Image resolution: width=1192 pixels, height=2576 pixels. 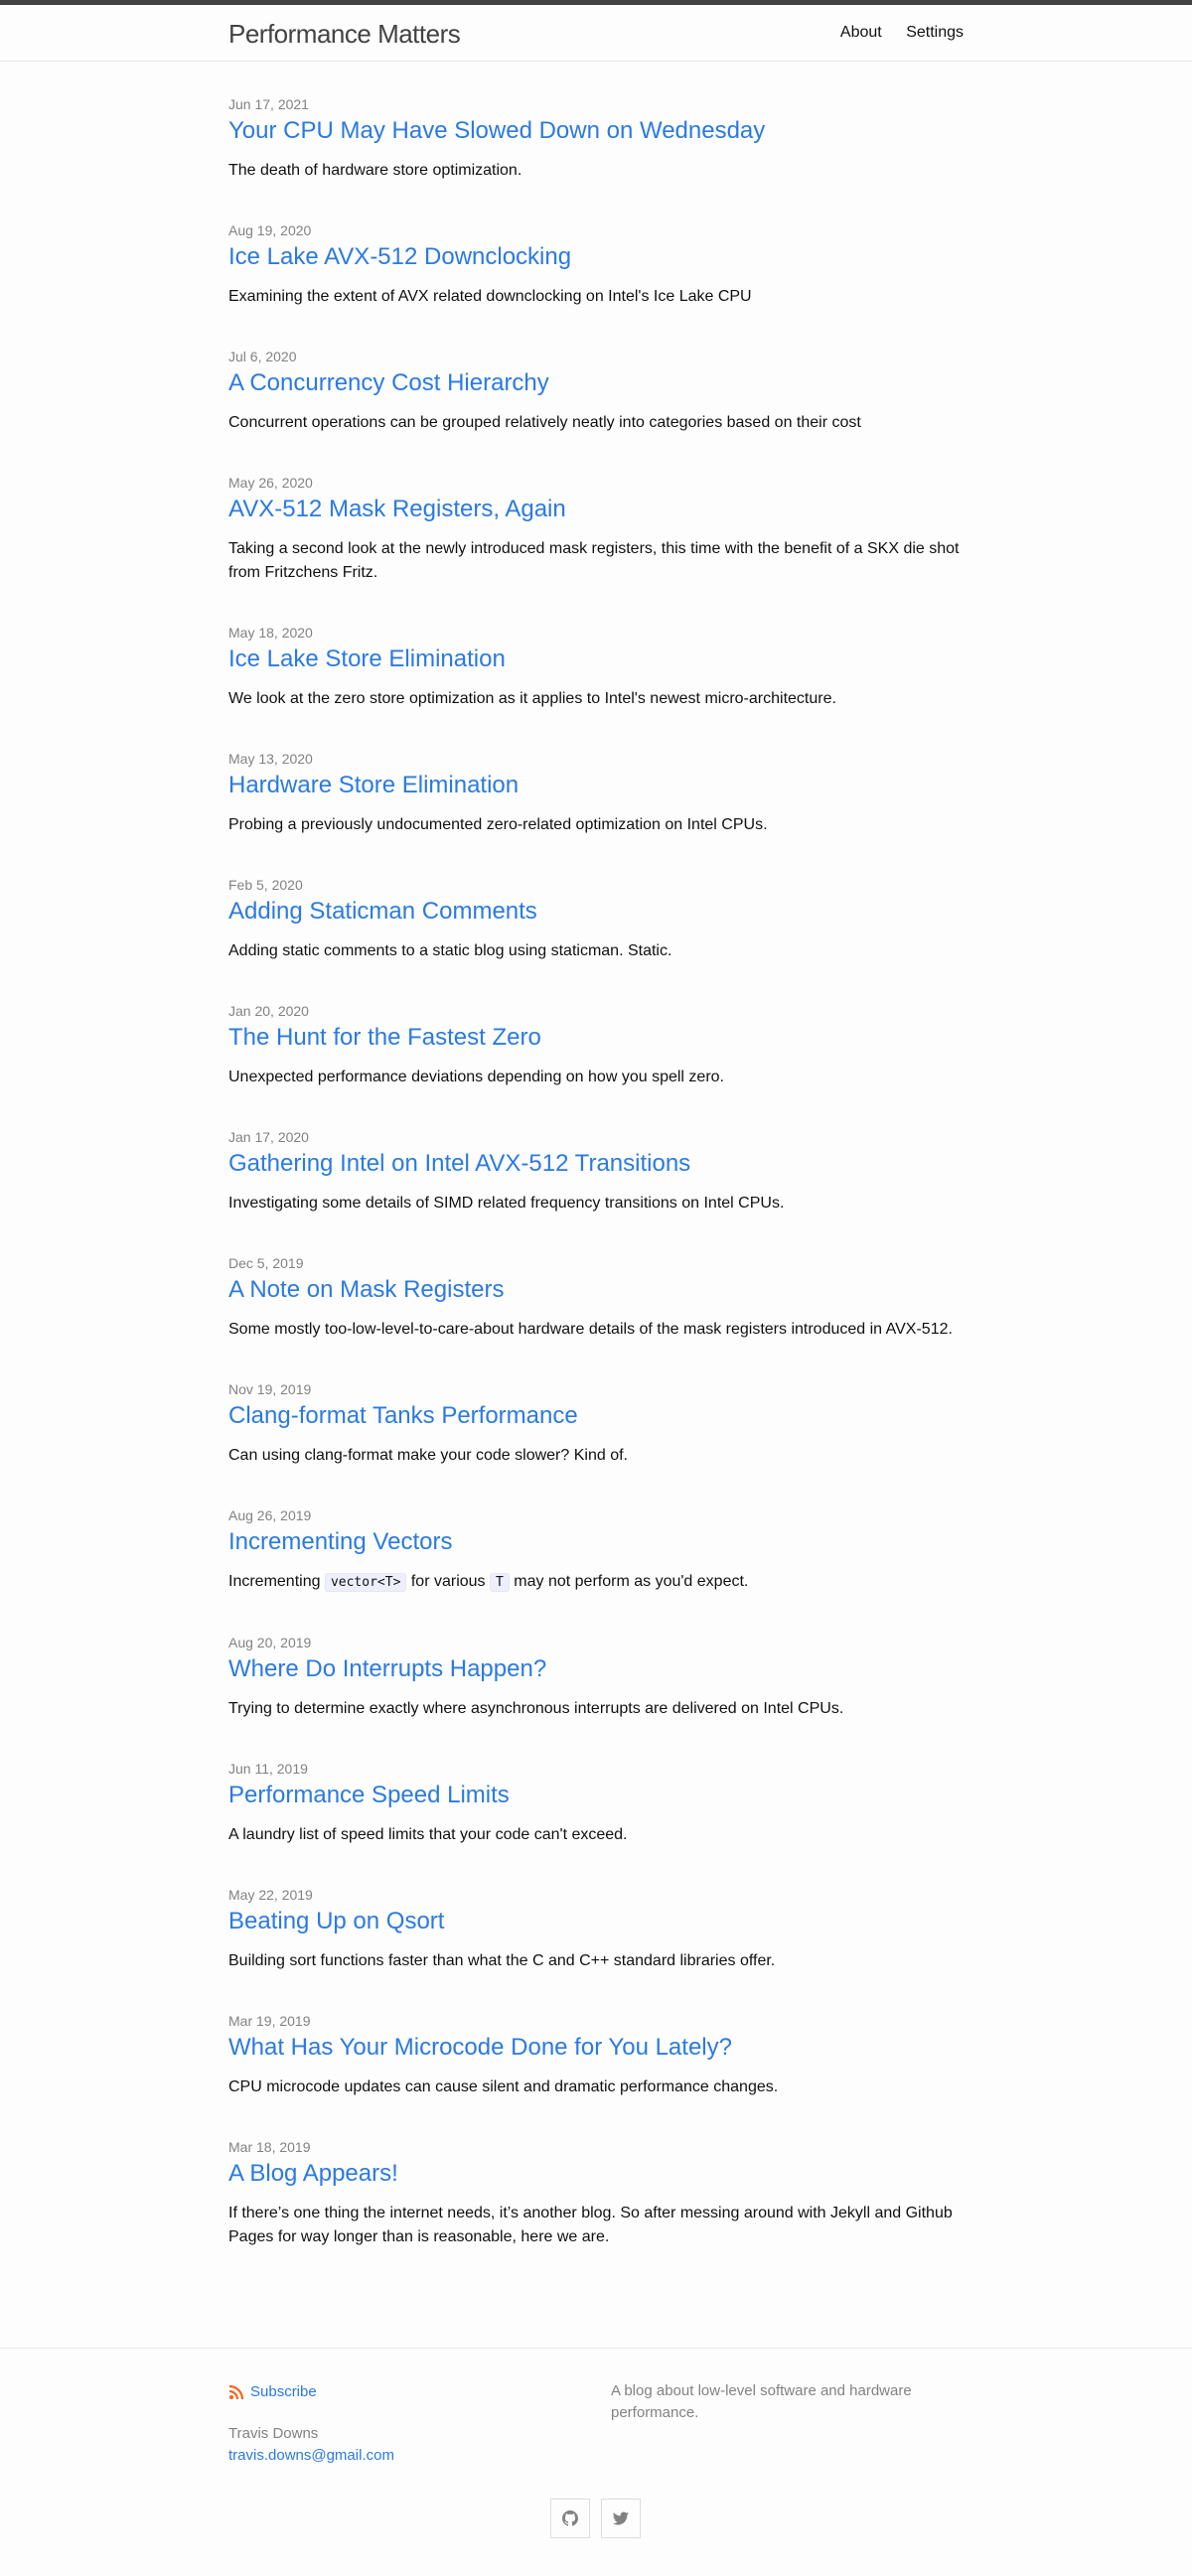 What do you see at coordinates (596, 1921) in the screenshot?
I see `post-title-link: Beating Up on Qsort` at bounding box center [596, 1921].